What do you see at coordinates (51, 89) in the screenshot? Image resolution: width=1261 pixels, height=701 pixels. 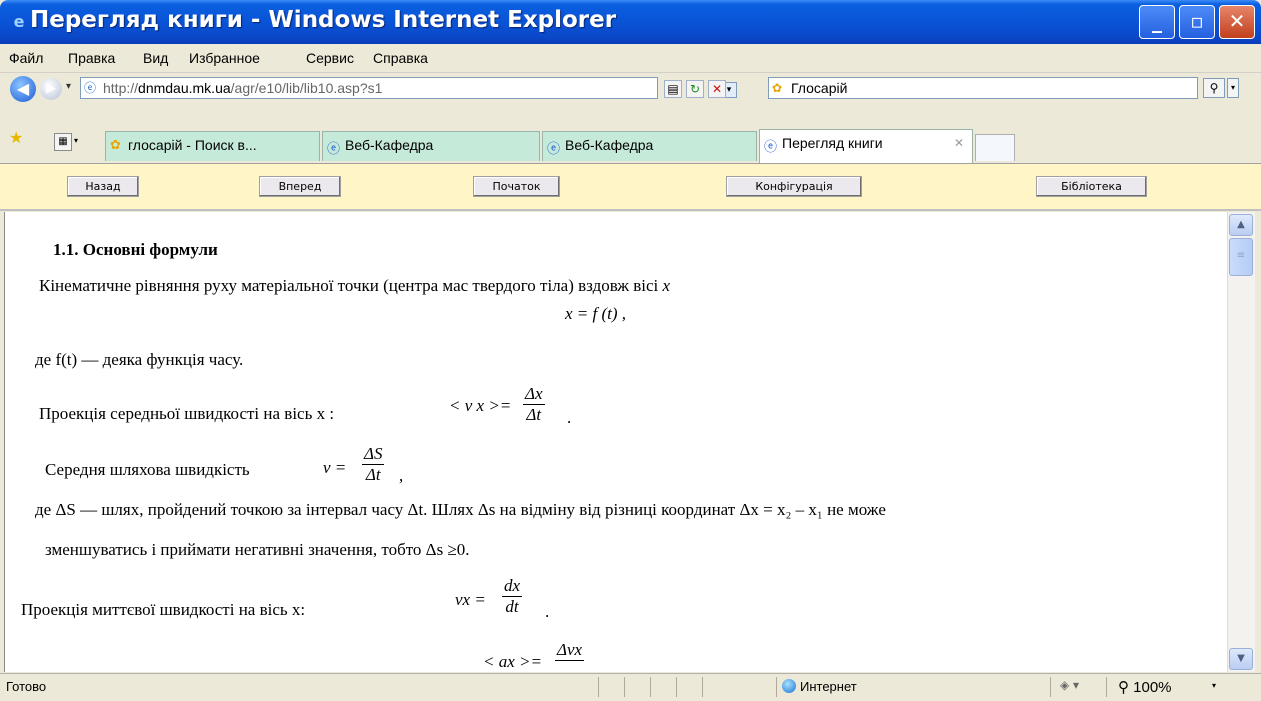 I see `forward-button: ▶` at bounding box center [51, 89].